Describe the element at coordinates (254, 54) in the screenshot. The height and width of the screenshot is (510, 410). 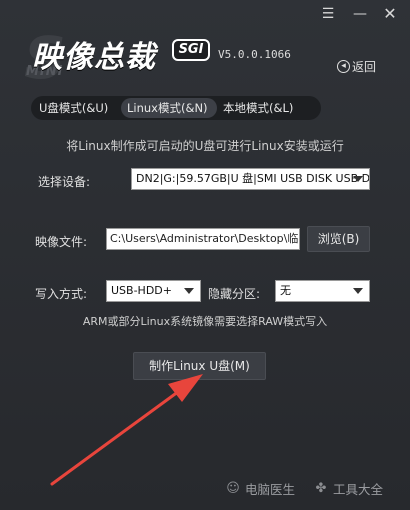
I see `version-label: V5.0.0.1066` at that location.